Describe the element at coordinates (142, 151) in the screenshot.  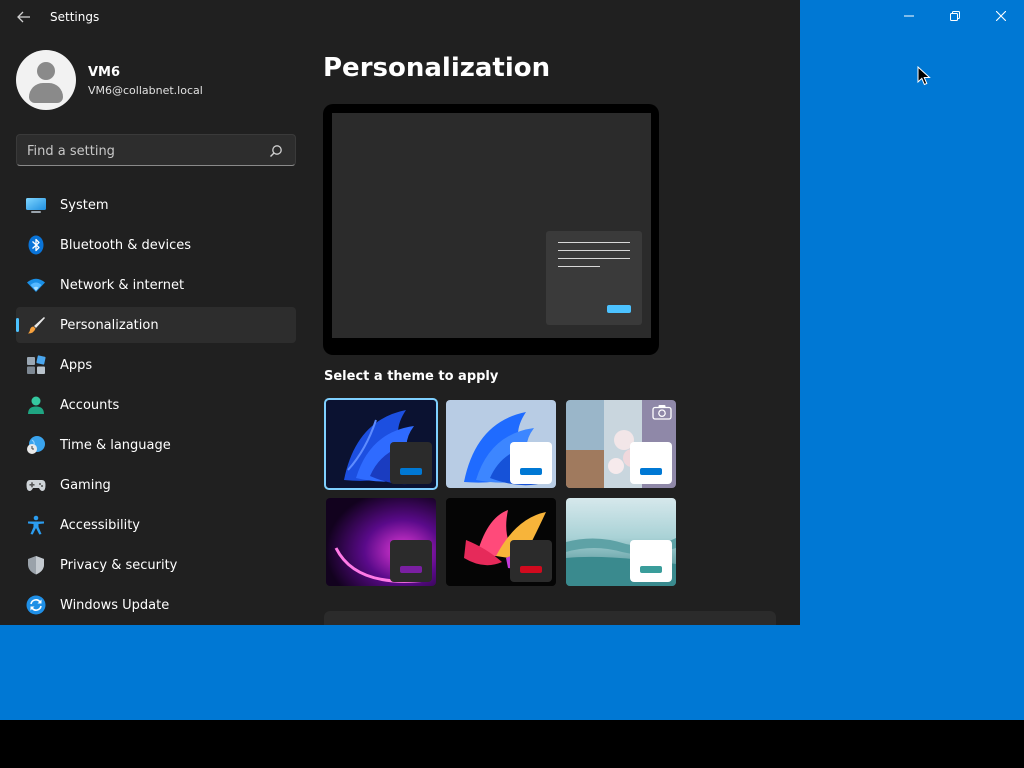
I see `search-input` at that location.